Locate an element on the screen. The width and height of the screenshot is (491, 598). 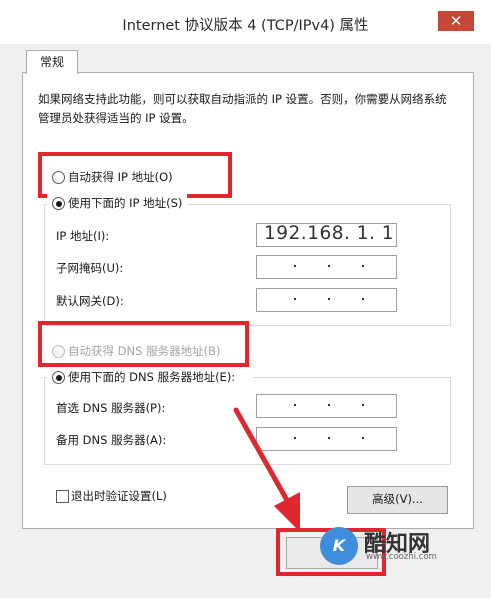
tab-general-label: 常规 is located at coordinates (51, 62).